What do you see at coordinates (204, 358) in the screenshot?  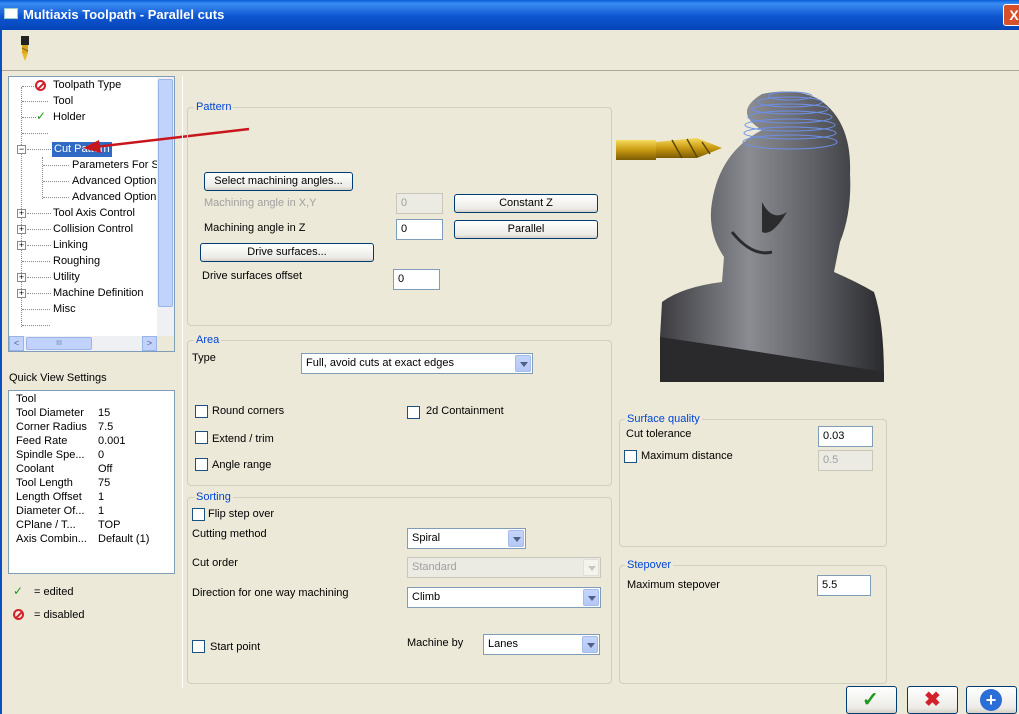 I see `area-type-label: Type` at bounding box center [204, 358].